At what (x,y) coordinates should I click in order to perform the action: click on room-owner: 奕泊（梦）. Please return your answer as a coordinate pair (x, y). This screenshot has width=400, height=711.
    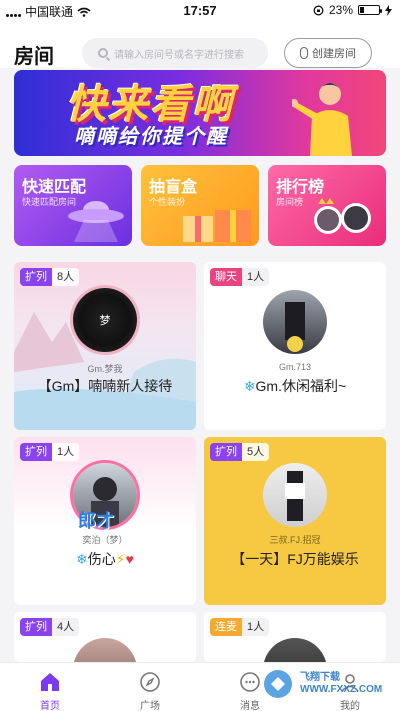
    Looking at the image, I should click on (105, 540).